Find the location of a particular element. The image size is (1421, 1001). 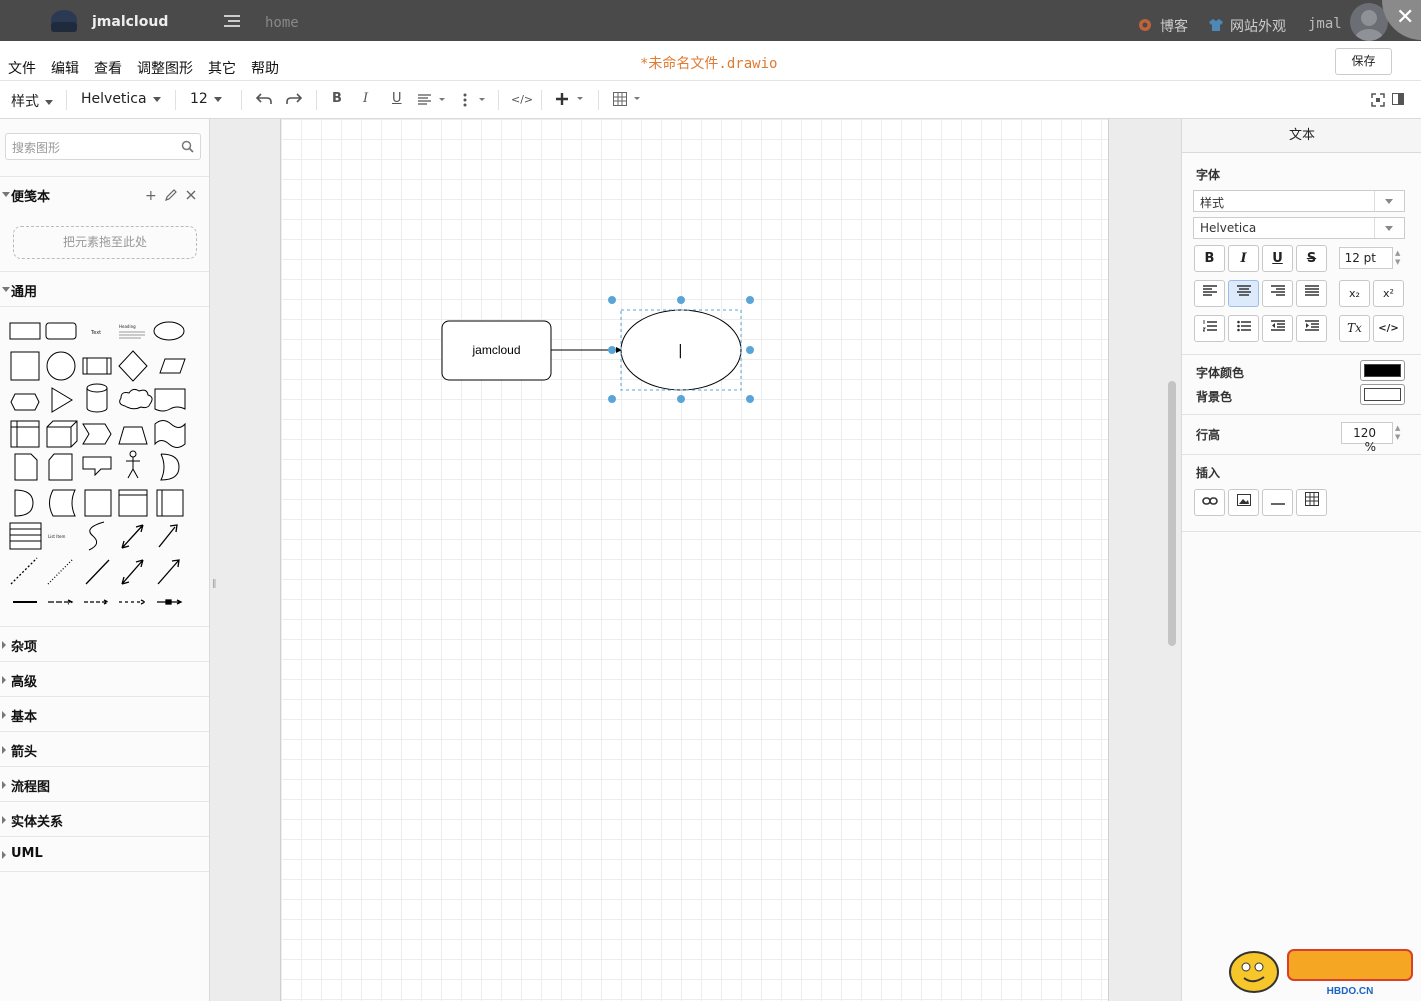

general-shapes-palette: Text Heading List Item is located at coordinates (105, 464).